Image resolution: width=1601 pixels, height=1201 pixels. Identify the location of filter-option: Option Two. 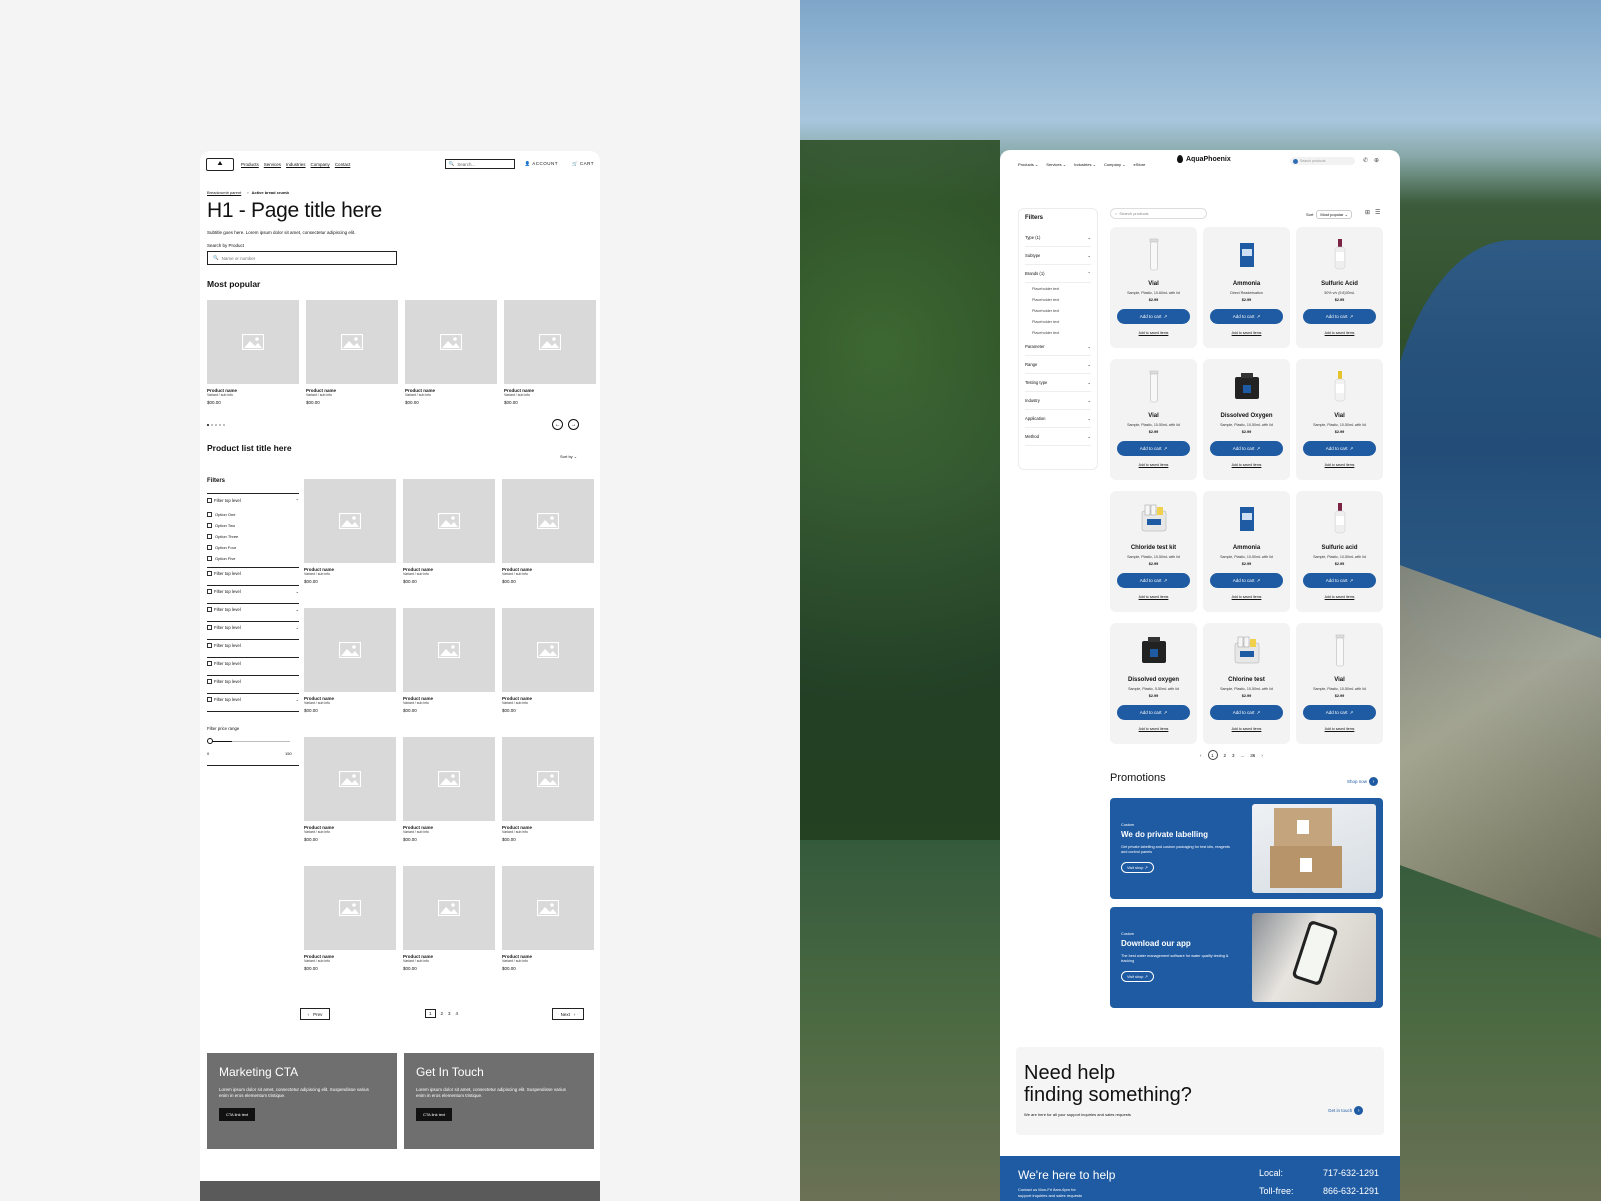
(221, 525).